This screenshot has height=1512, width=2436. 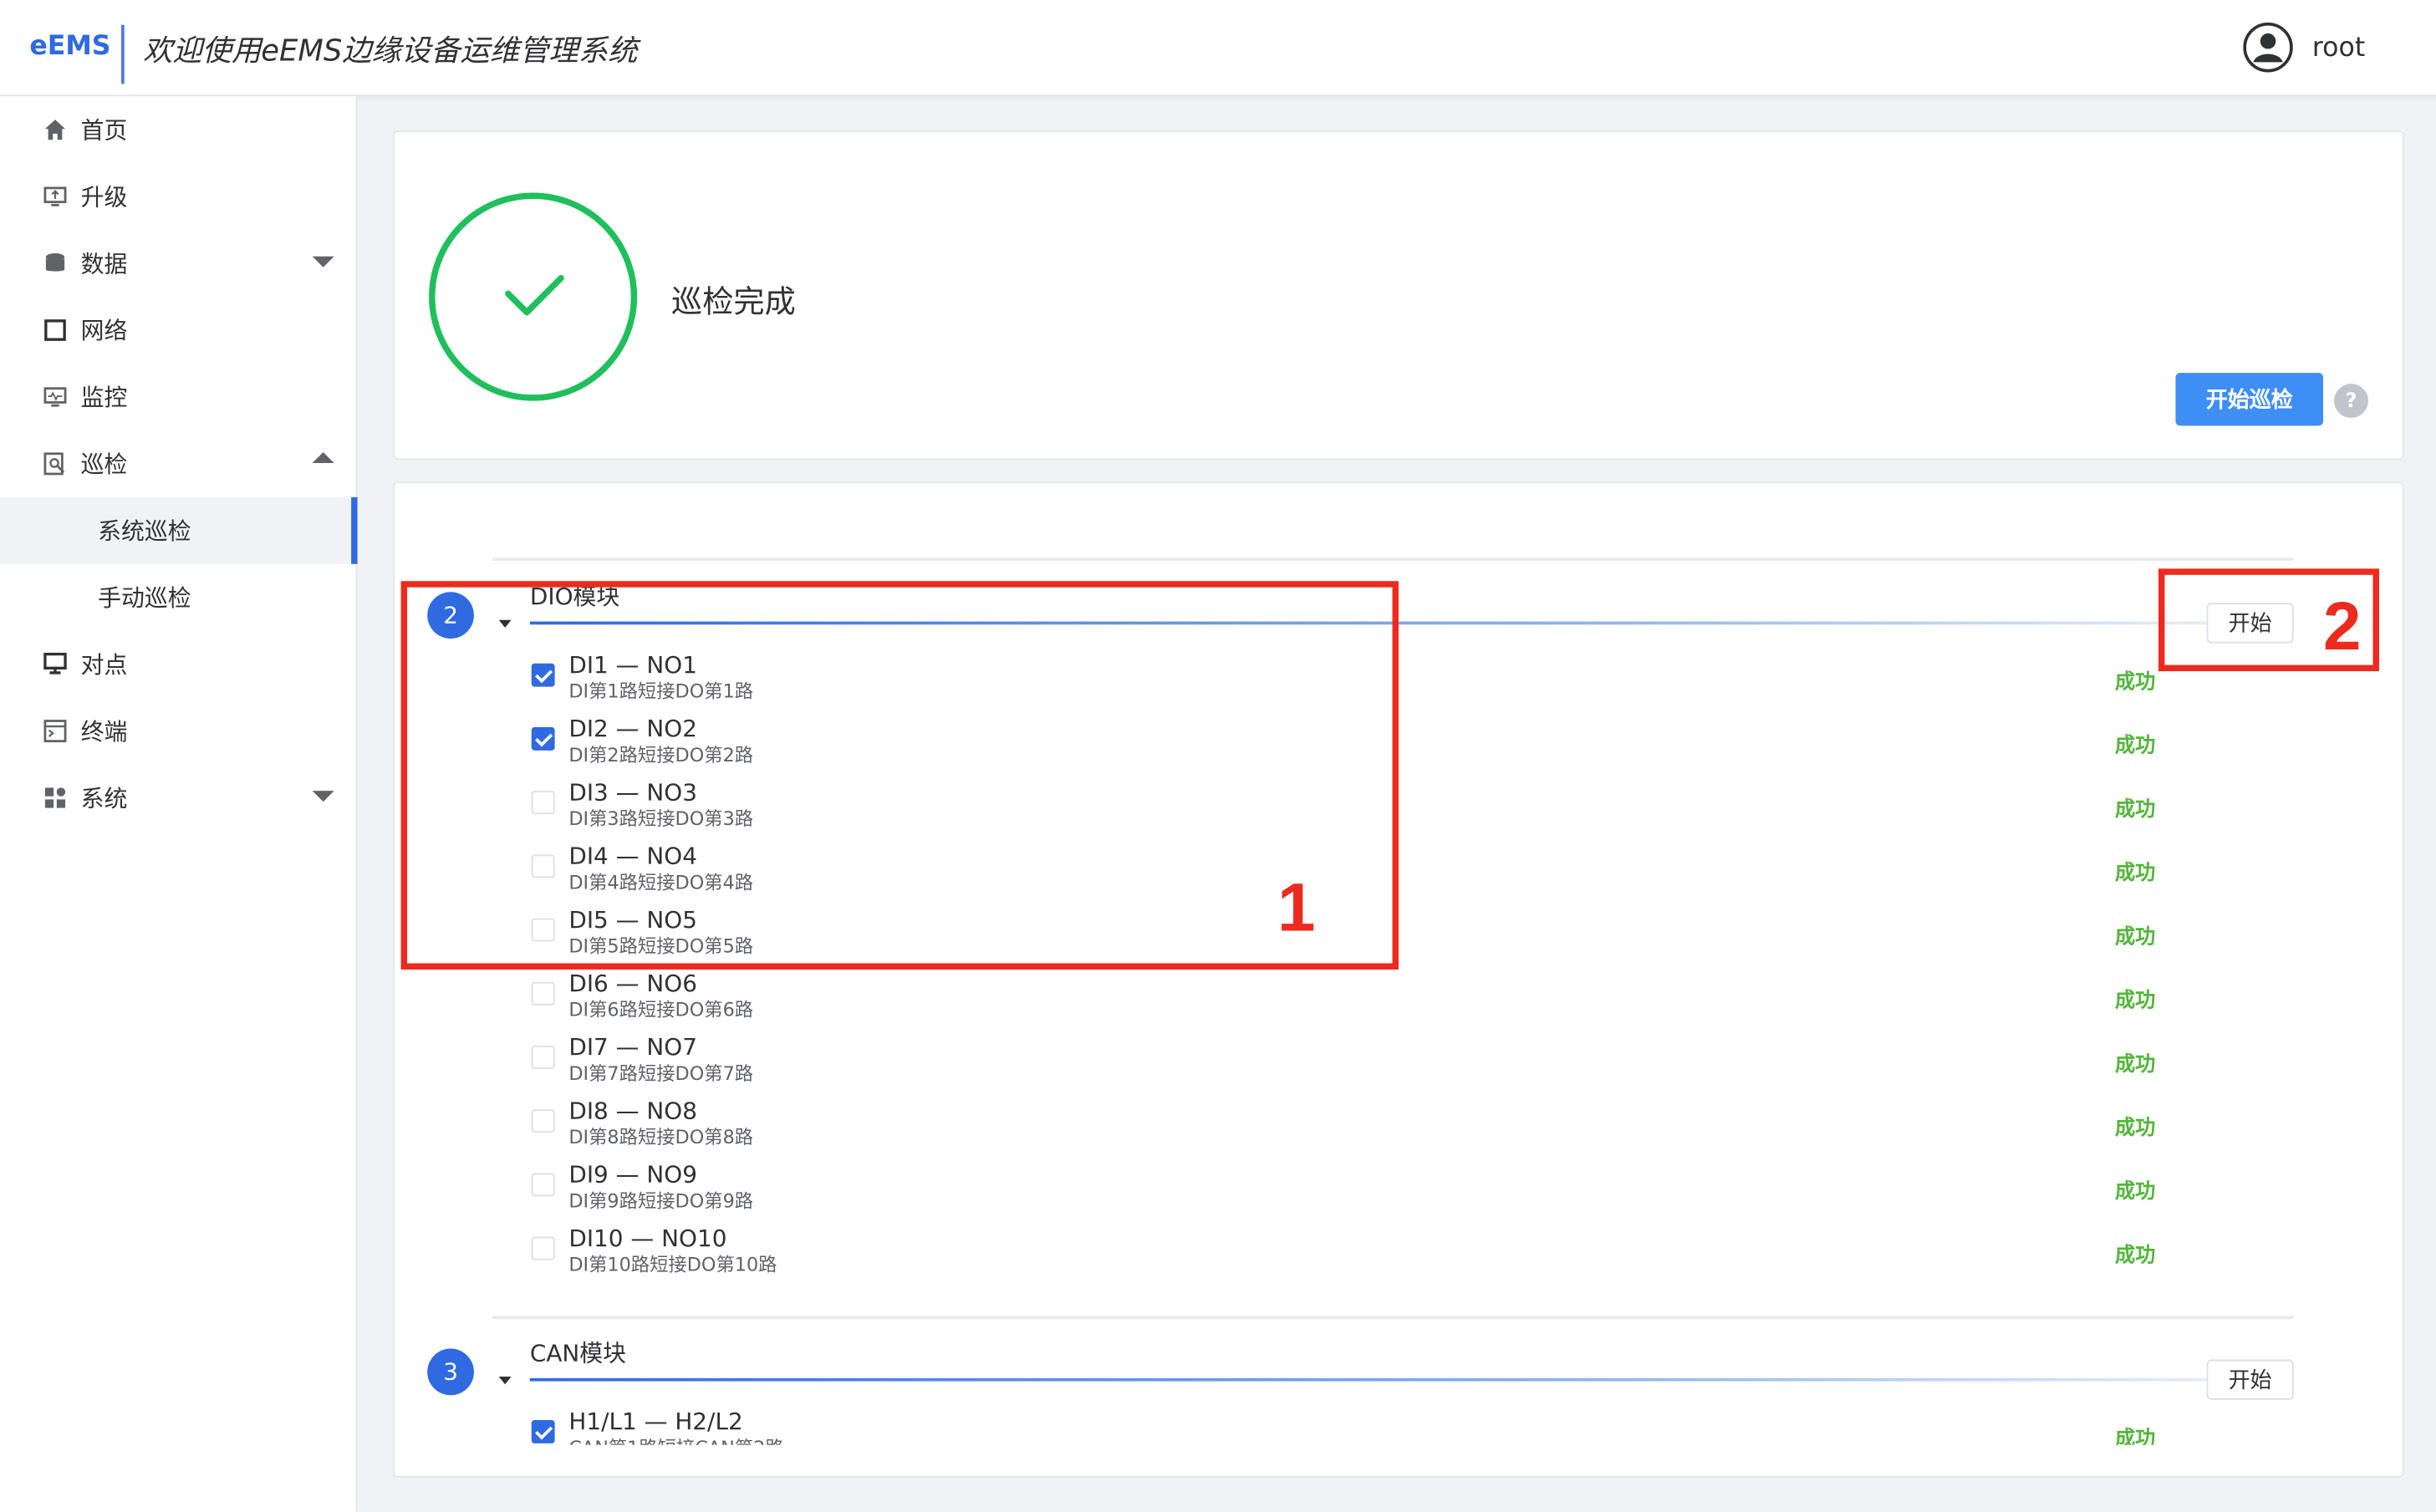 I want to click on annotation-label-2: 2, so click(x=2342, y=626).